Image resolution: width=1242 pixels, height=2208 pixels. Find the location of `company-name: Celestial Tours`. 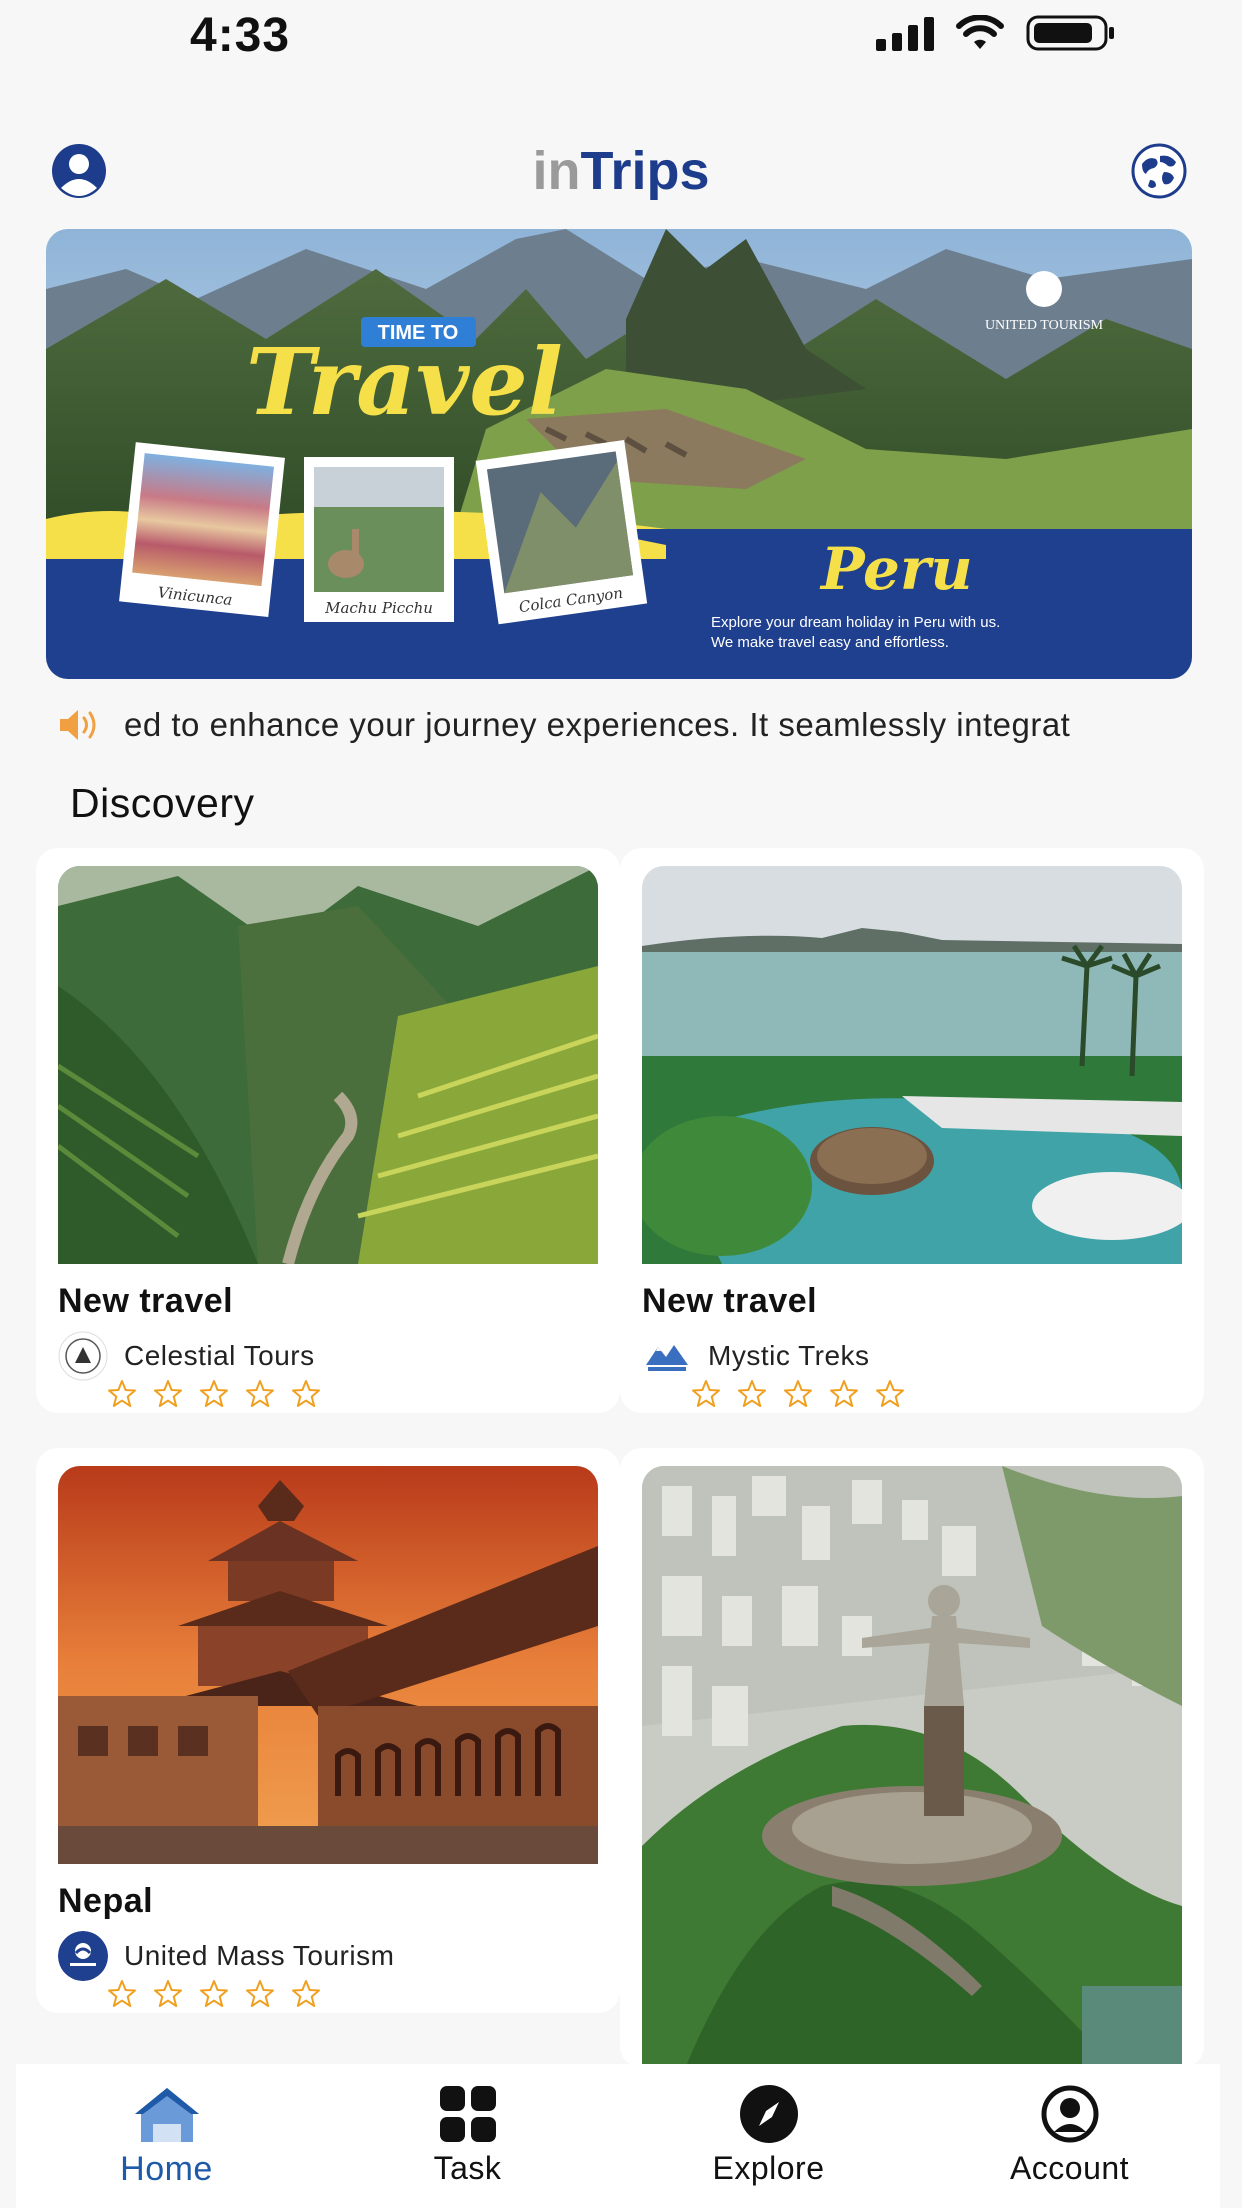

company-name: Celestial Tours is located at coordinates (219, 1355).